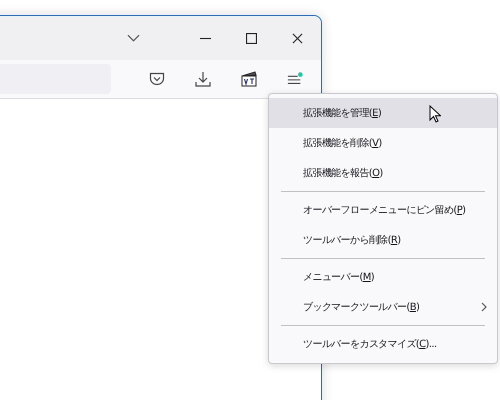 Image resolution: width=500 pixels, height=400 pixels. What do you see at coordinates (251, 38) in the screenshot?
I see `maximize-icon` at bounding box center [251, 38].